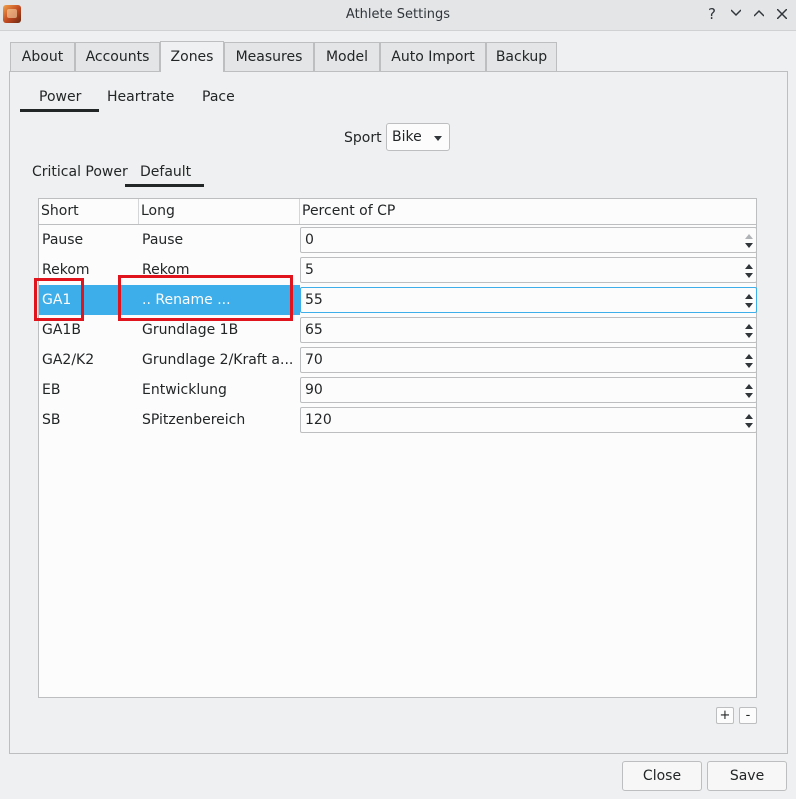 The width and height of the screenshot is (796, 799). Describe the element at coordinates (140, 97) in the screenshot. I see `tab-heartrate: Heartrate` at that location.